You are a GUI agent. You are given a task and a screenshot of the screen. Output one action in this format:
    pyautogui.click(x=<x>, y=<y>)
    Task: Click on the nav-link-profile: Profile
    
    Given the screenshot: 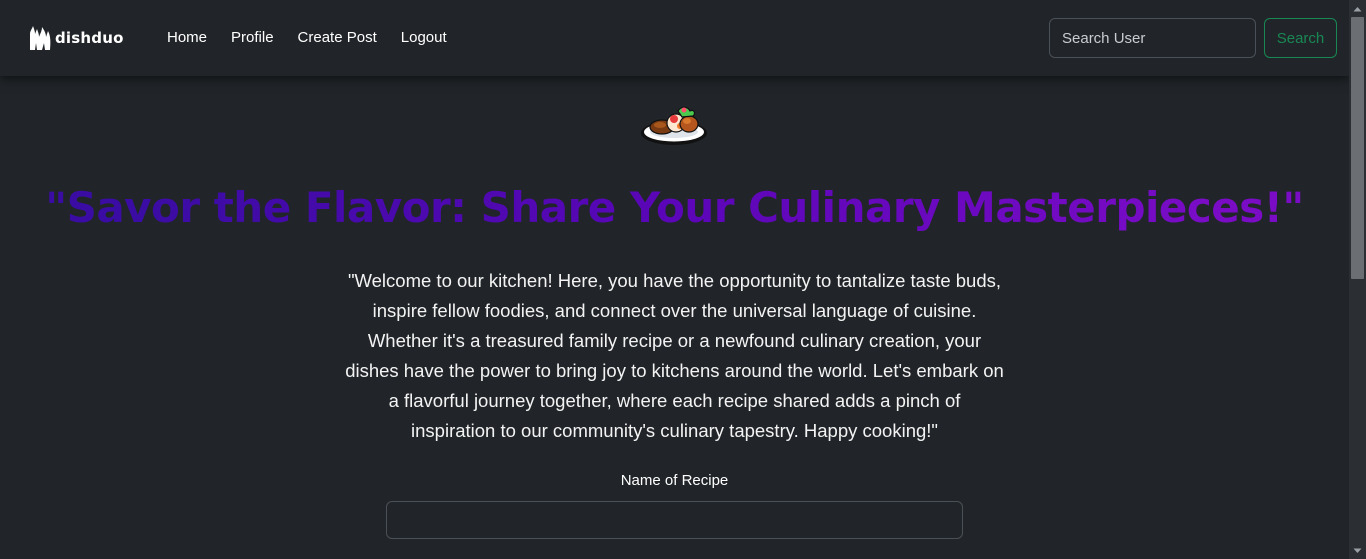 What is the action you would take?
    pyautogui.click(x=252, y=38)
    